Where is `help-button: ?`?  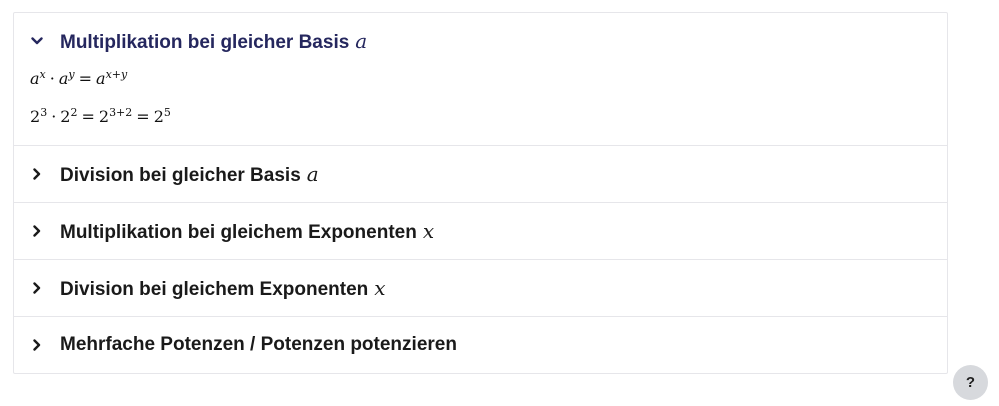
help-button: ? is located at coordinates (970, 382).